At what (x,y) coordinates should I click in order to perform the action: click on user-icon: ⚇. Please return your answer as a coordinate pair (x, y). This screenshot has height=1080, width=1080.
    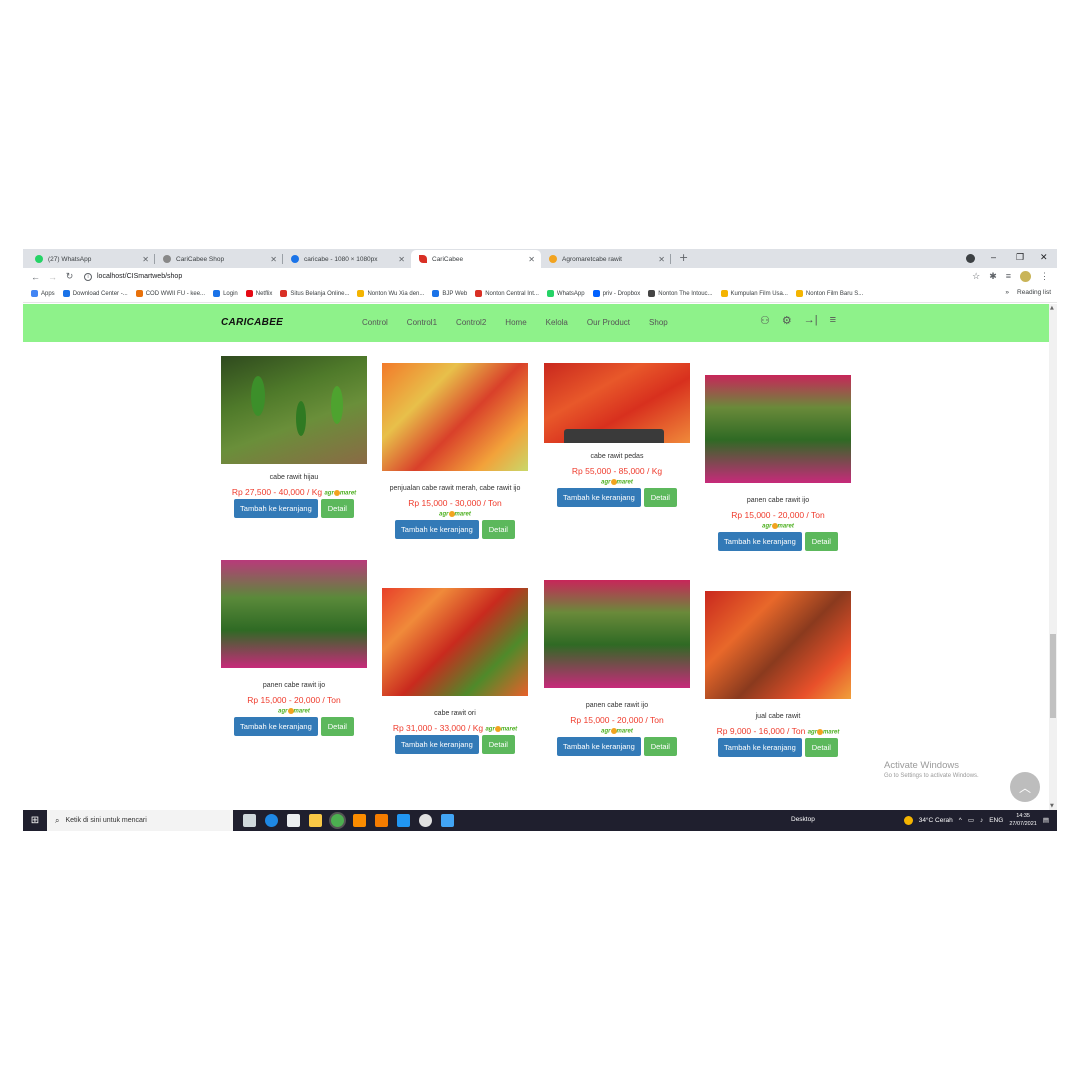
    Looking at the image, I should click on (765, 320).